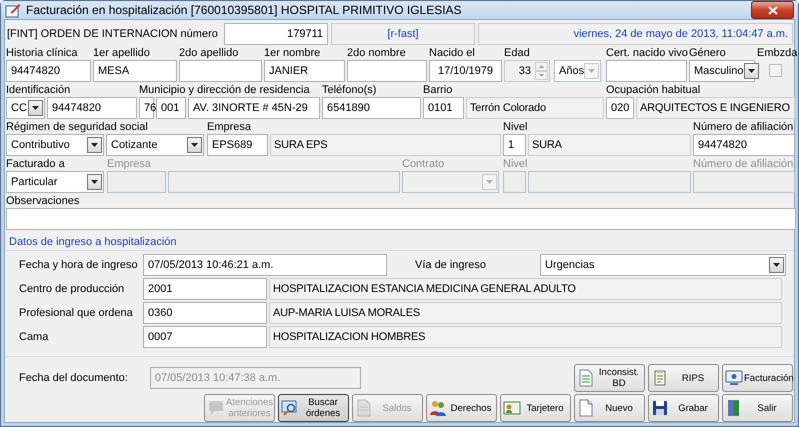 This screenshot has width=799, height=427. What do you see at coordinates (451, 265) in the screenshot?
I see `field-label: Vía de ingreso` at bounding box center [451, 265].